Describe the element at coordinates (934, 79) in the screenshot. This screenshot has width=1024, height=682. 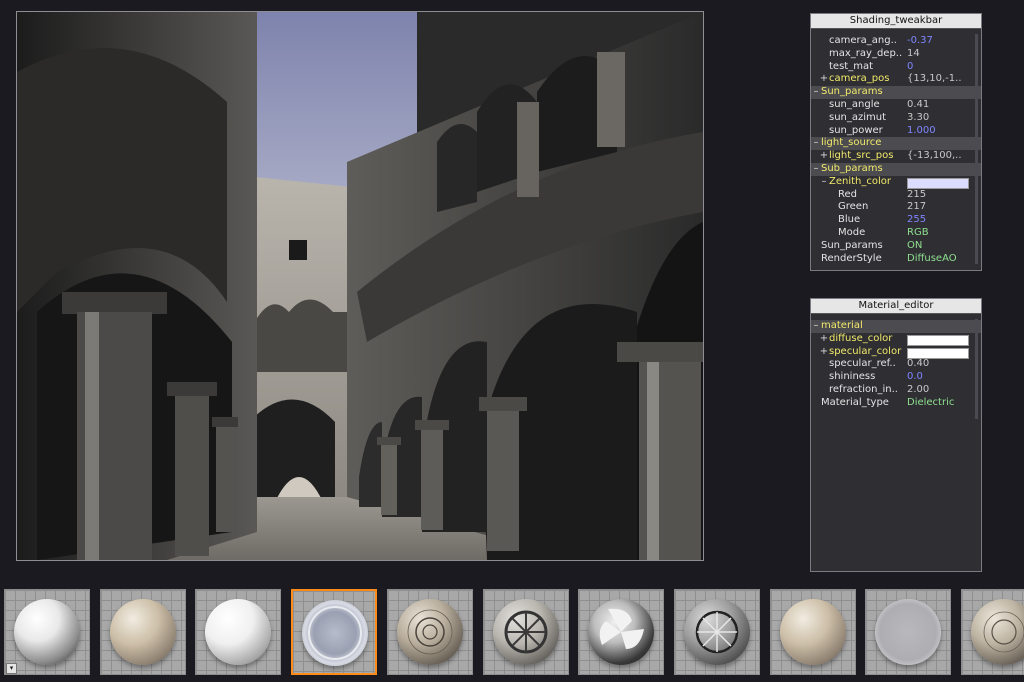
I see `row-value: {13,10,-1..` at that location.